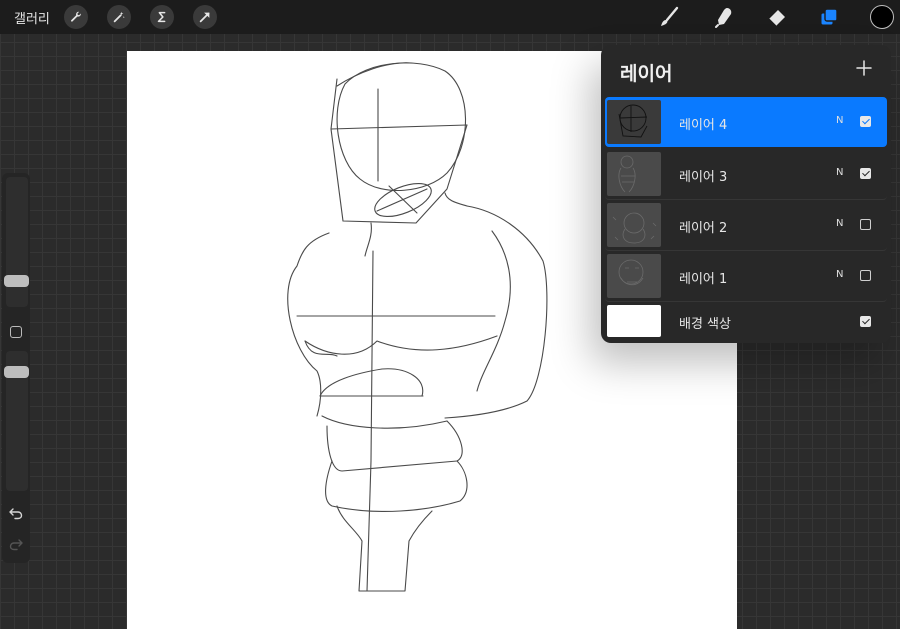 This screenshot has height=629, width=900. I want to click on layer-name: 레이어 2, so click(703, 228).